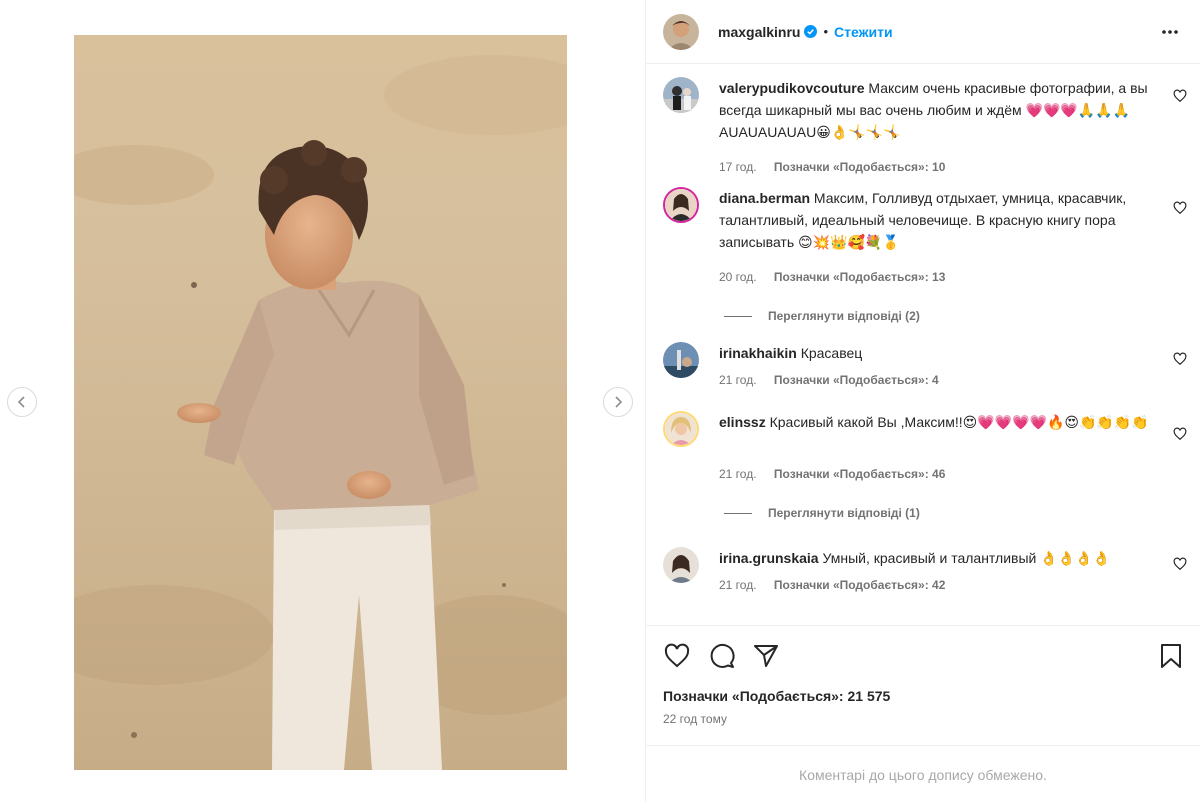 The width and height of the screenshot is (1200, 802). What do you see at coordinates (863, 32) in the screenshot?
I see `follow-button: Стежити` at bounding box center [863, 32].